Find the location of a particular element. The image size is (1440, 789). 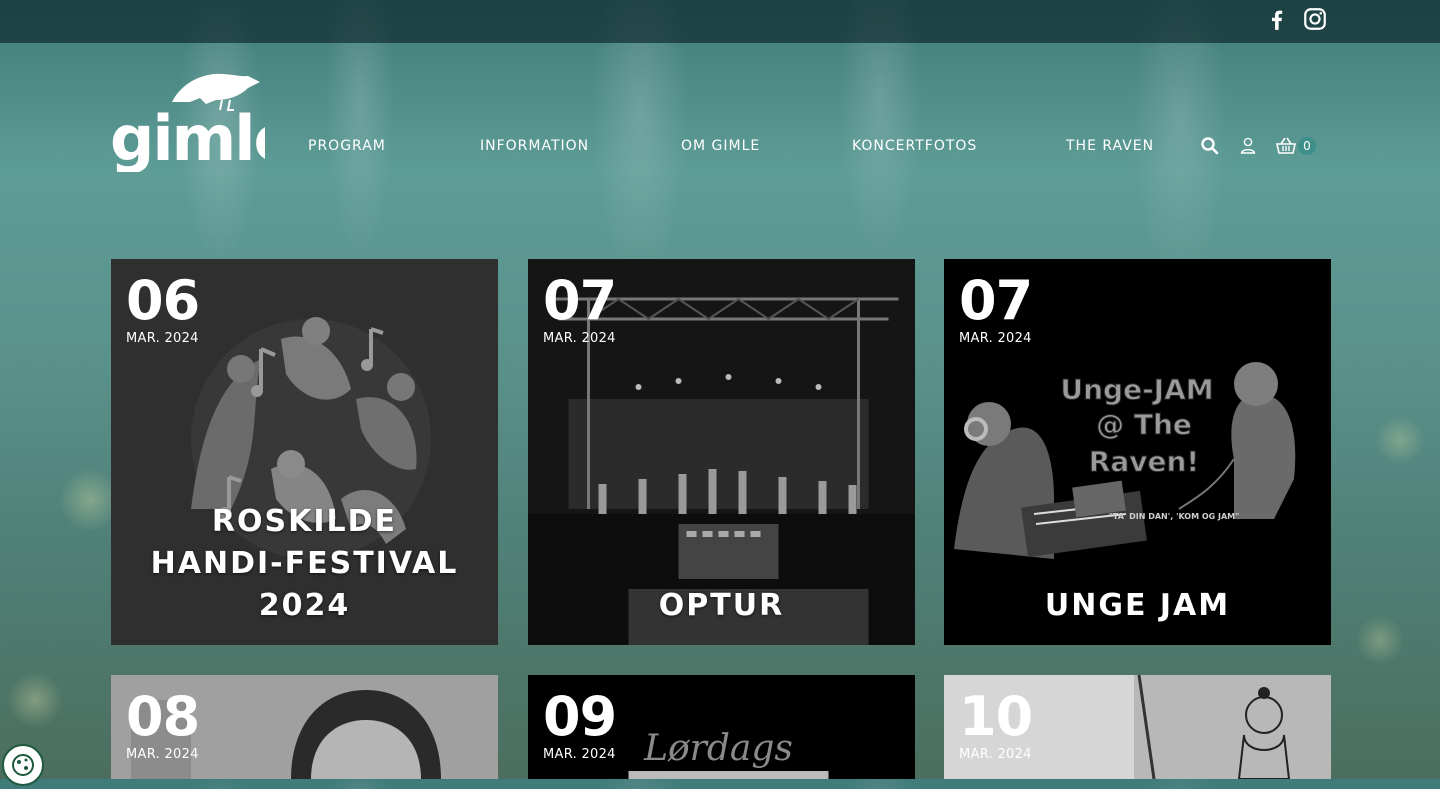

event-card-08: 08 MAR. 2024 is located at coordinates (304, 727).